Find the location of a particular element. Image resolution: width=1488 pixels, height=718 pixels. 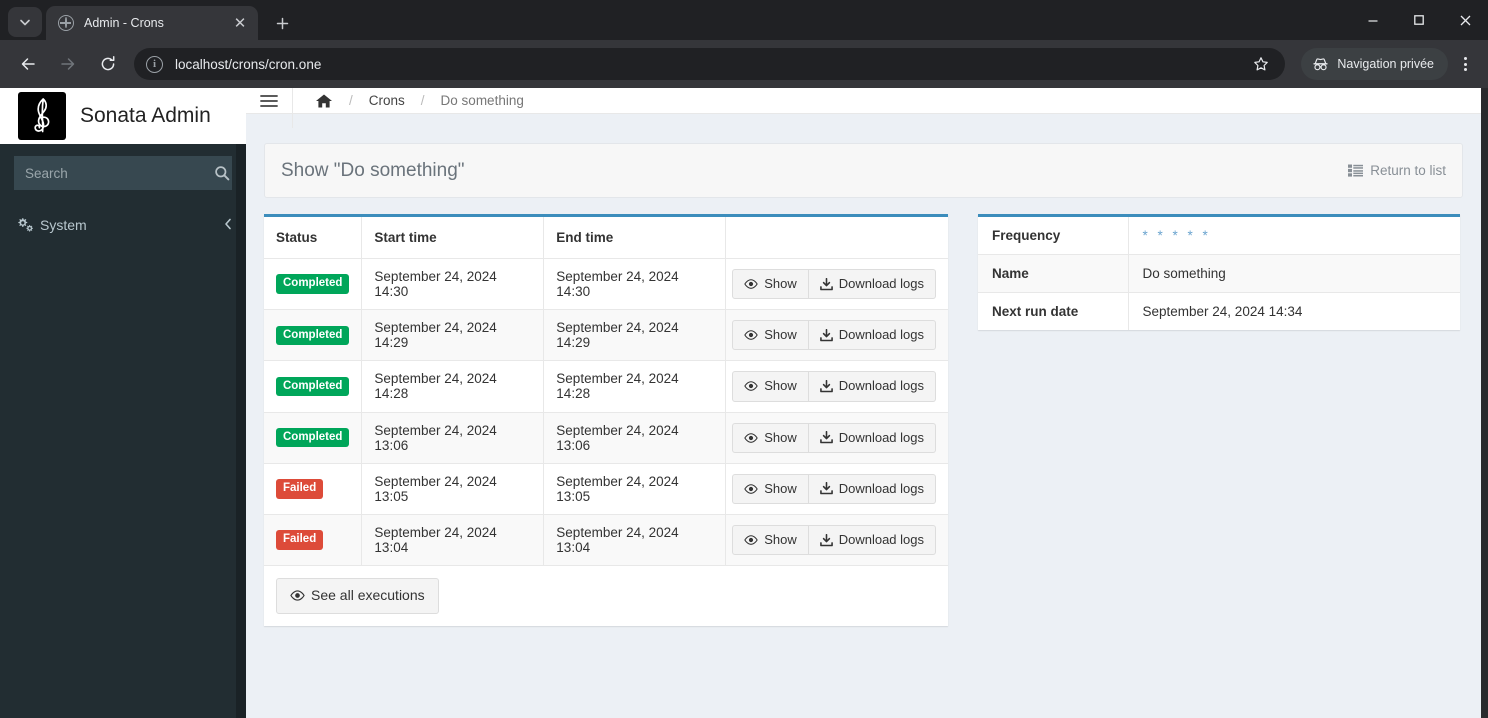

column-header-start-time: Start time is located at coordinates (453, 238).